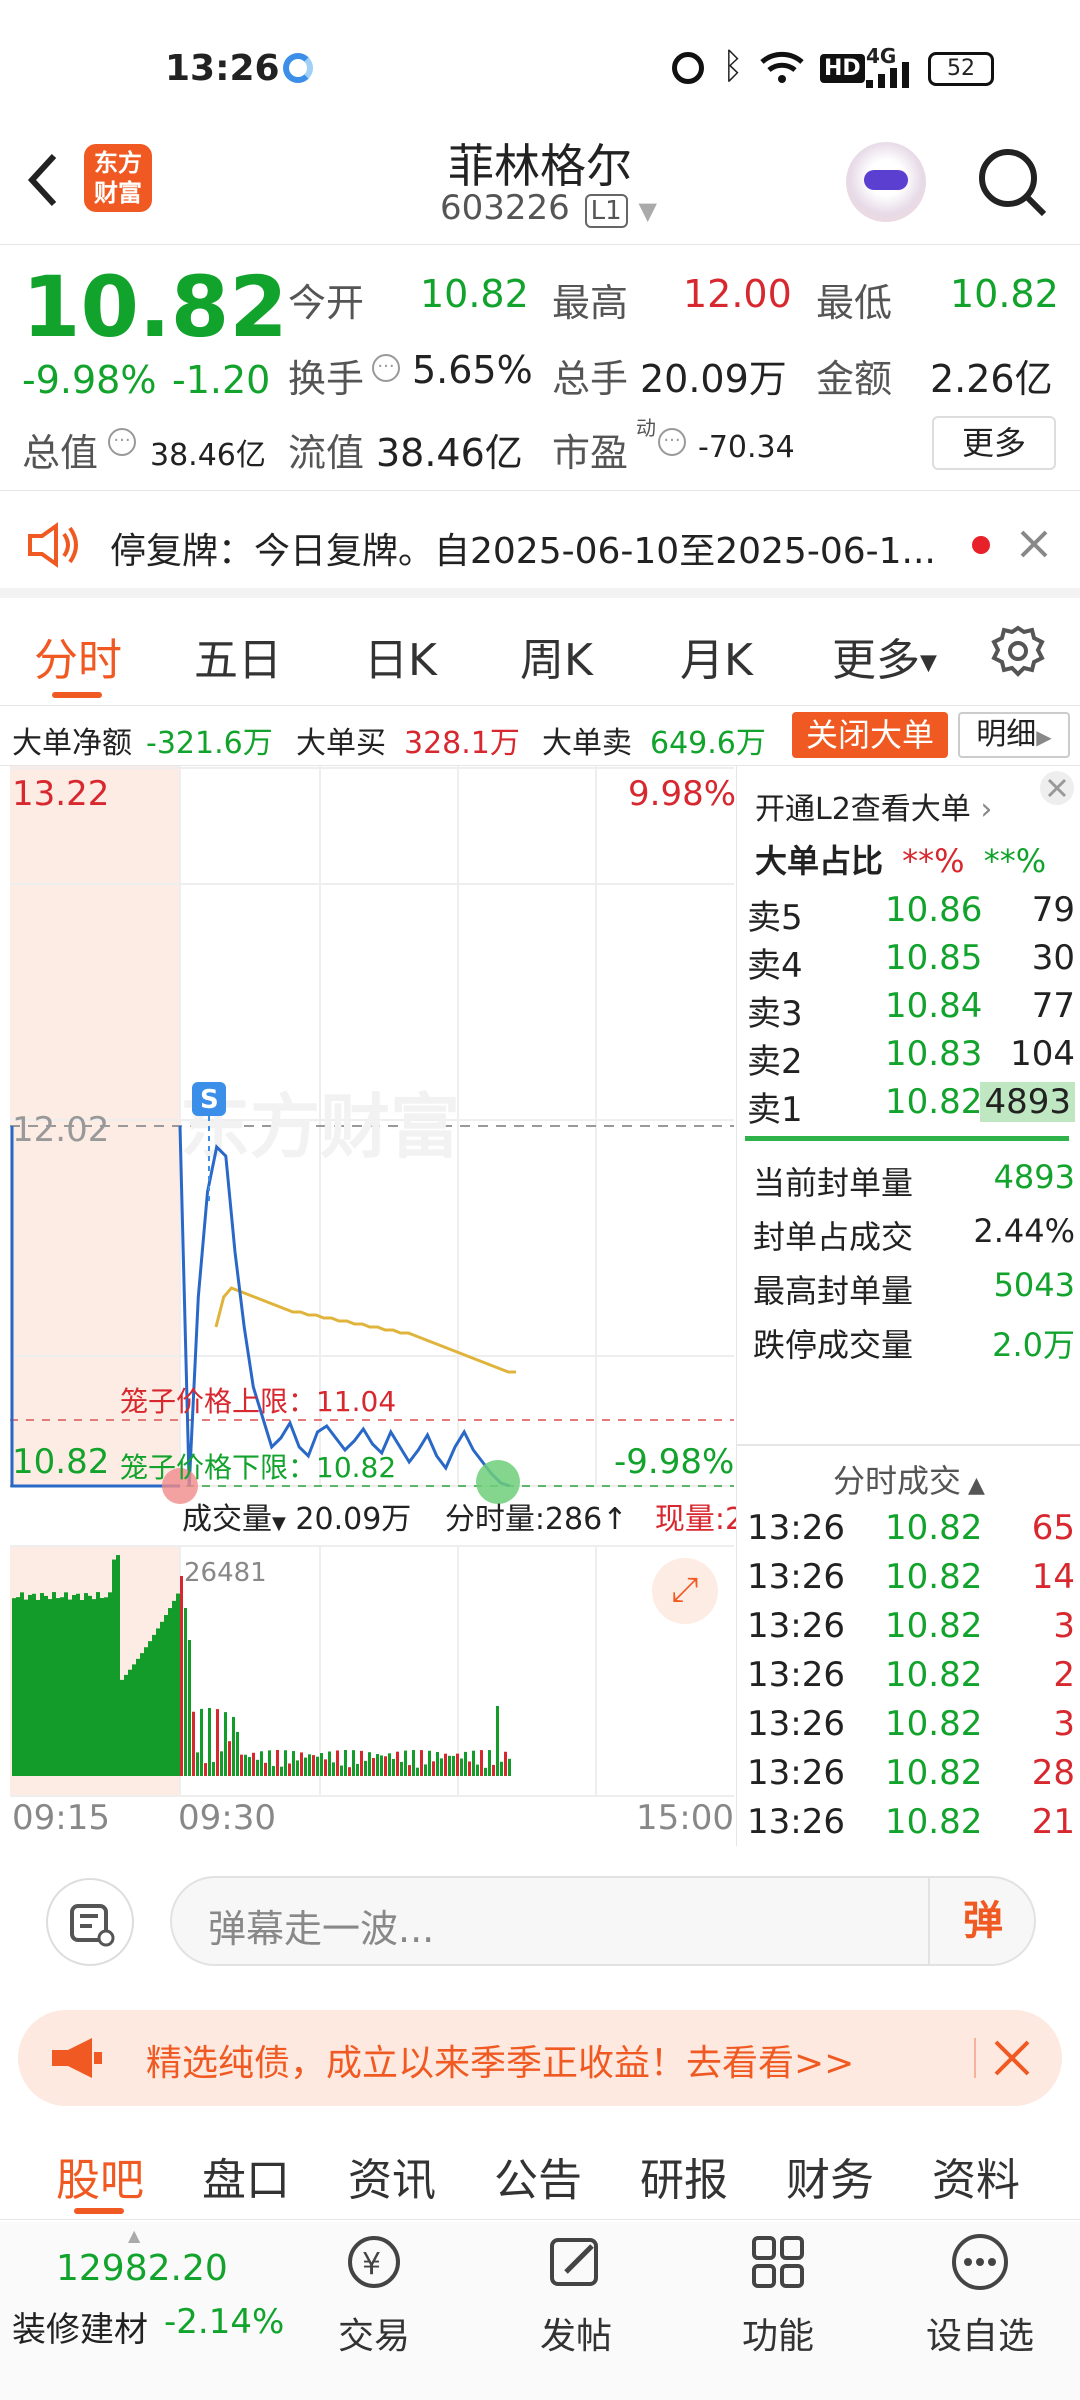 This screenshot has height=2400, width=1080. What do you see at coordinates (830, 2176) in the screenshot?
I see `tab-financials: 财务` at bounding box center [830, 2176].